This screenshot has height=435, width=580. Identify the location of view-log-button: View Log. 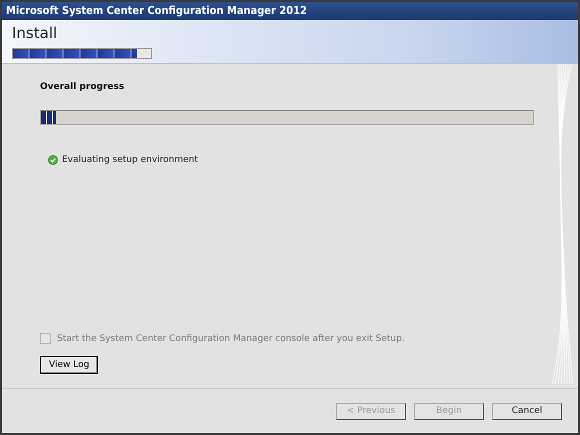
(69, 365).